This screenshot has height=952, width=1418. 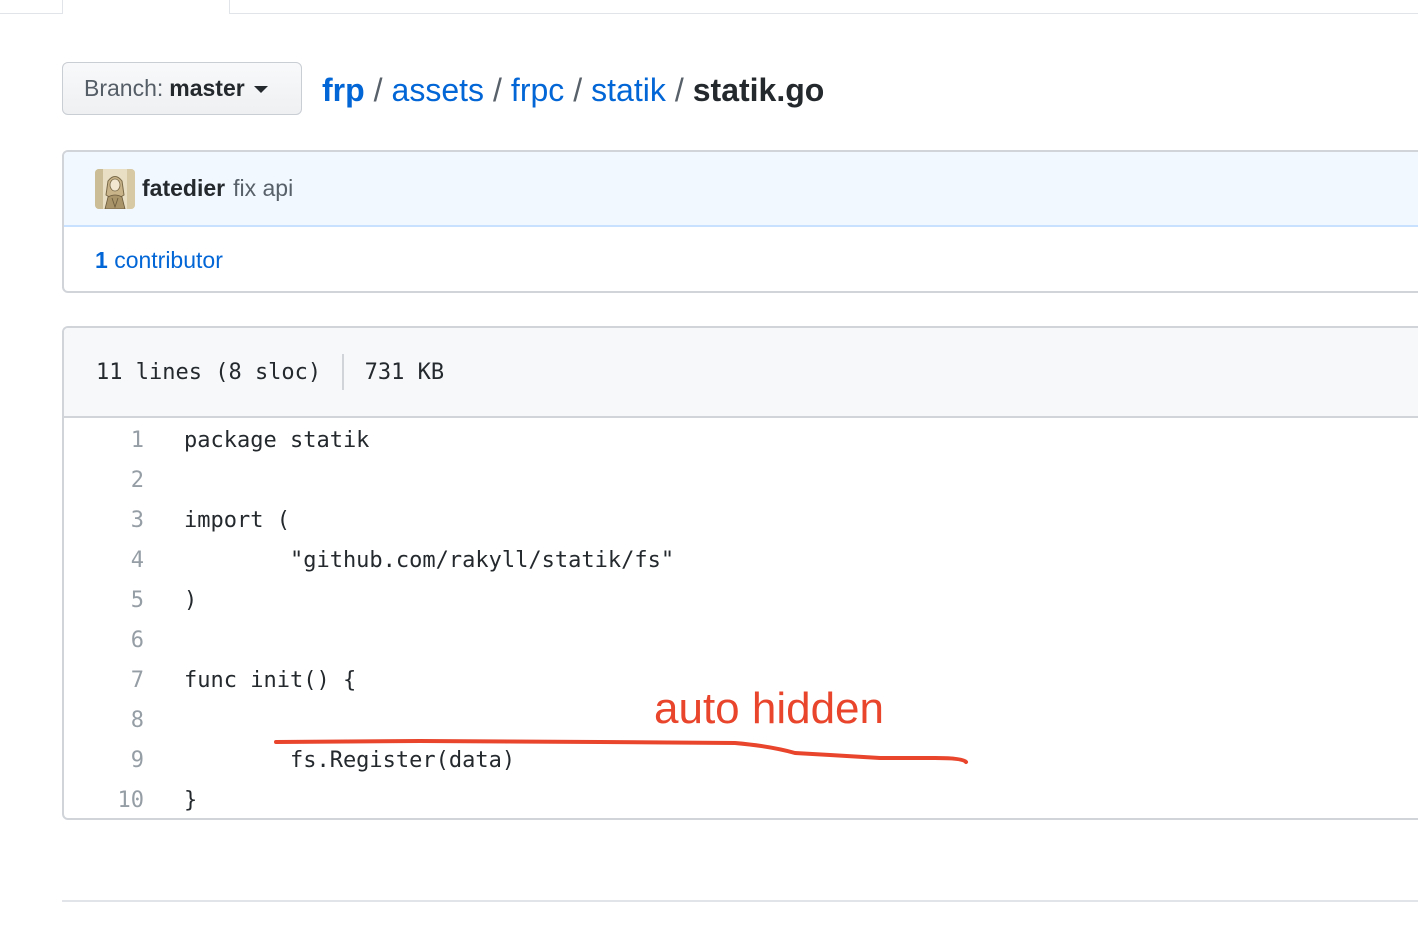 I want to click on line-content: "github.com/rakyll/statik/fs", so click(x=429, y=560).